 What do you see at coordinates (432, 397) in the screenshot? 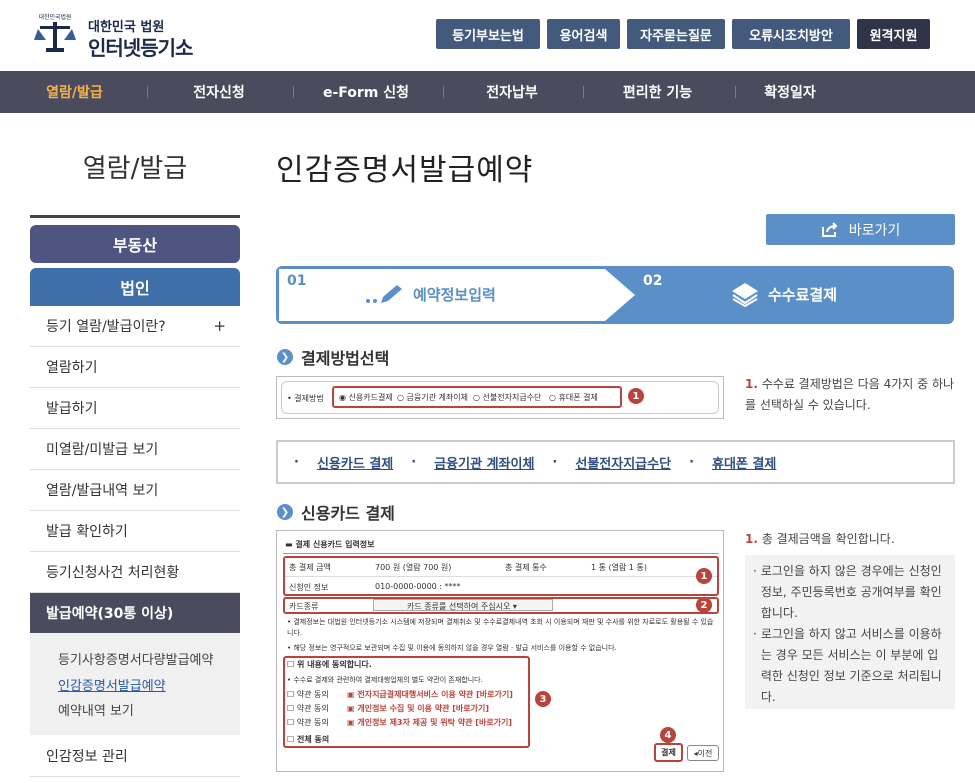
I see `radio-bank: ○ 금융기관 계좌이체` at bounding box center [432, 397].